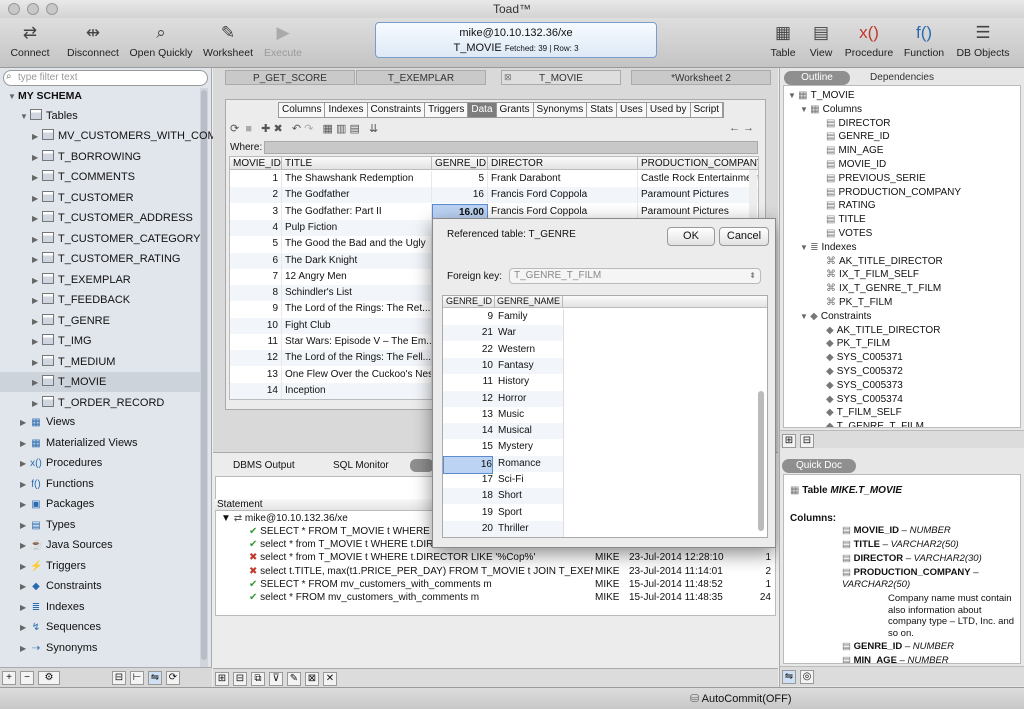 This screenshot has width=1024, height=709. What do you see at coordinates (828, 248) in the screenshot?
I see `outline-item: ▼ ≣ Indexes` at bounding box center [828, 248].